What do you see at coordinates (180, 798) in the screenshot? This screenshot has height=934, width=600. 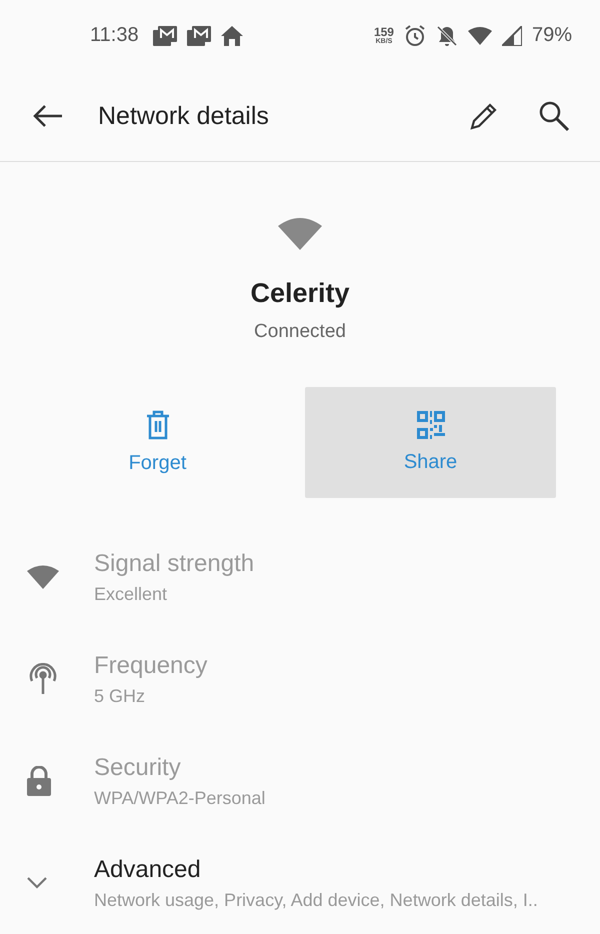 I see `setting-value: WPA/WPA2-Personal` at bounding box center [180, 798].